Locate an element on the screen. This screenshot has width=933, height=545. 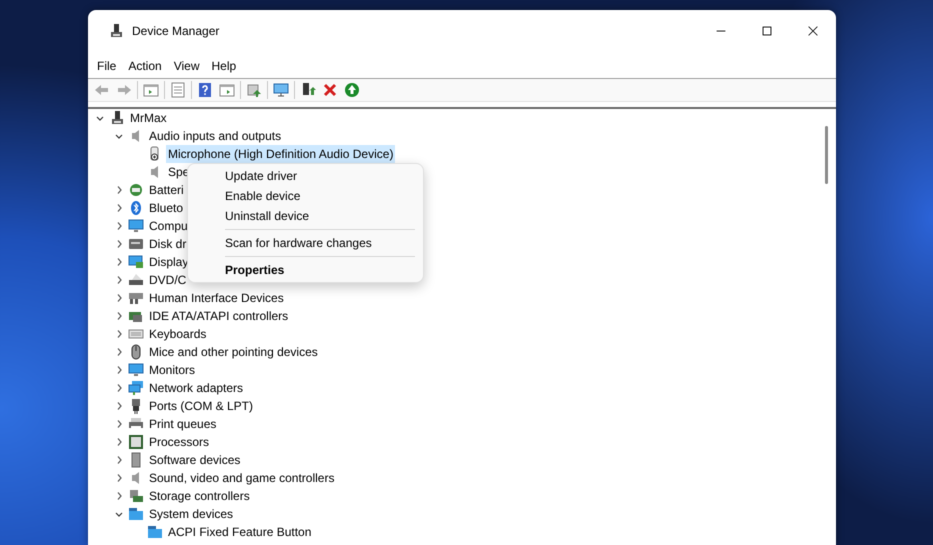
tree-item: MrMax is located at coordinates (148, 118).